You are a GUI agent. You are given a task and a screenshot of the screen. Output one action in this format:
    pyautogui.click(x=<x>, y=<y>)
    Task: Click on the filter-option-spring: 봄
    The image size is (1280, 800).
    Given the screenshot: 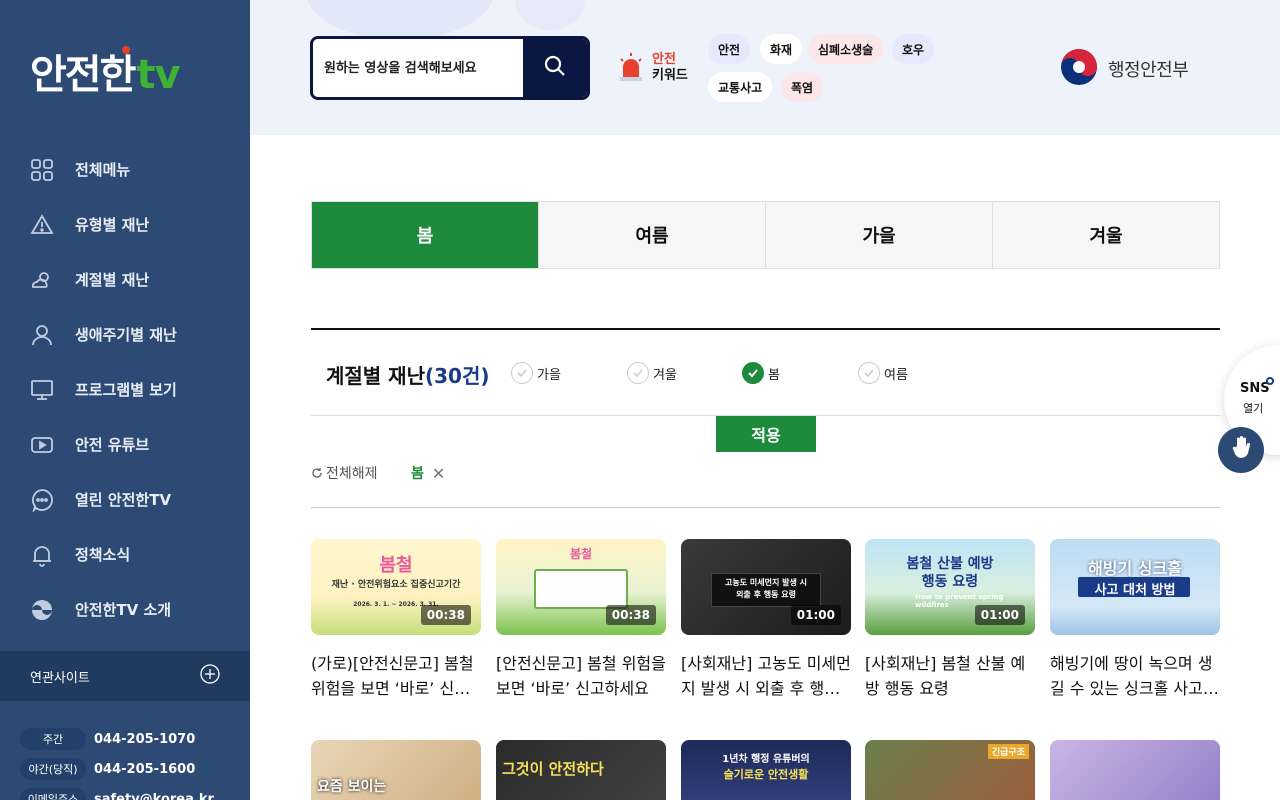 What is the action you would take?
    pyautogui.click(x=761, y=373)
    